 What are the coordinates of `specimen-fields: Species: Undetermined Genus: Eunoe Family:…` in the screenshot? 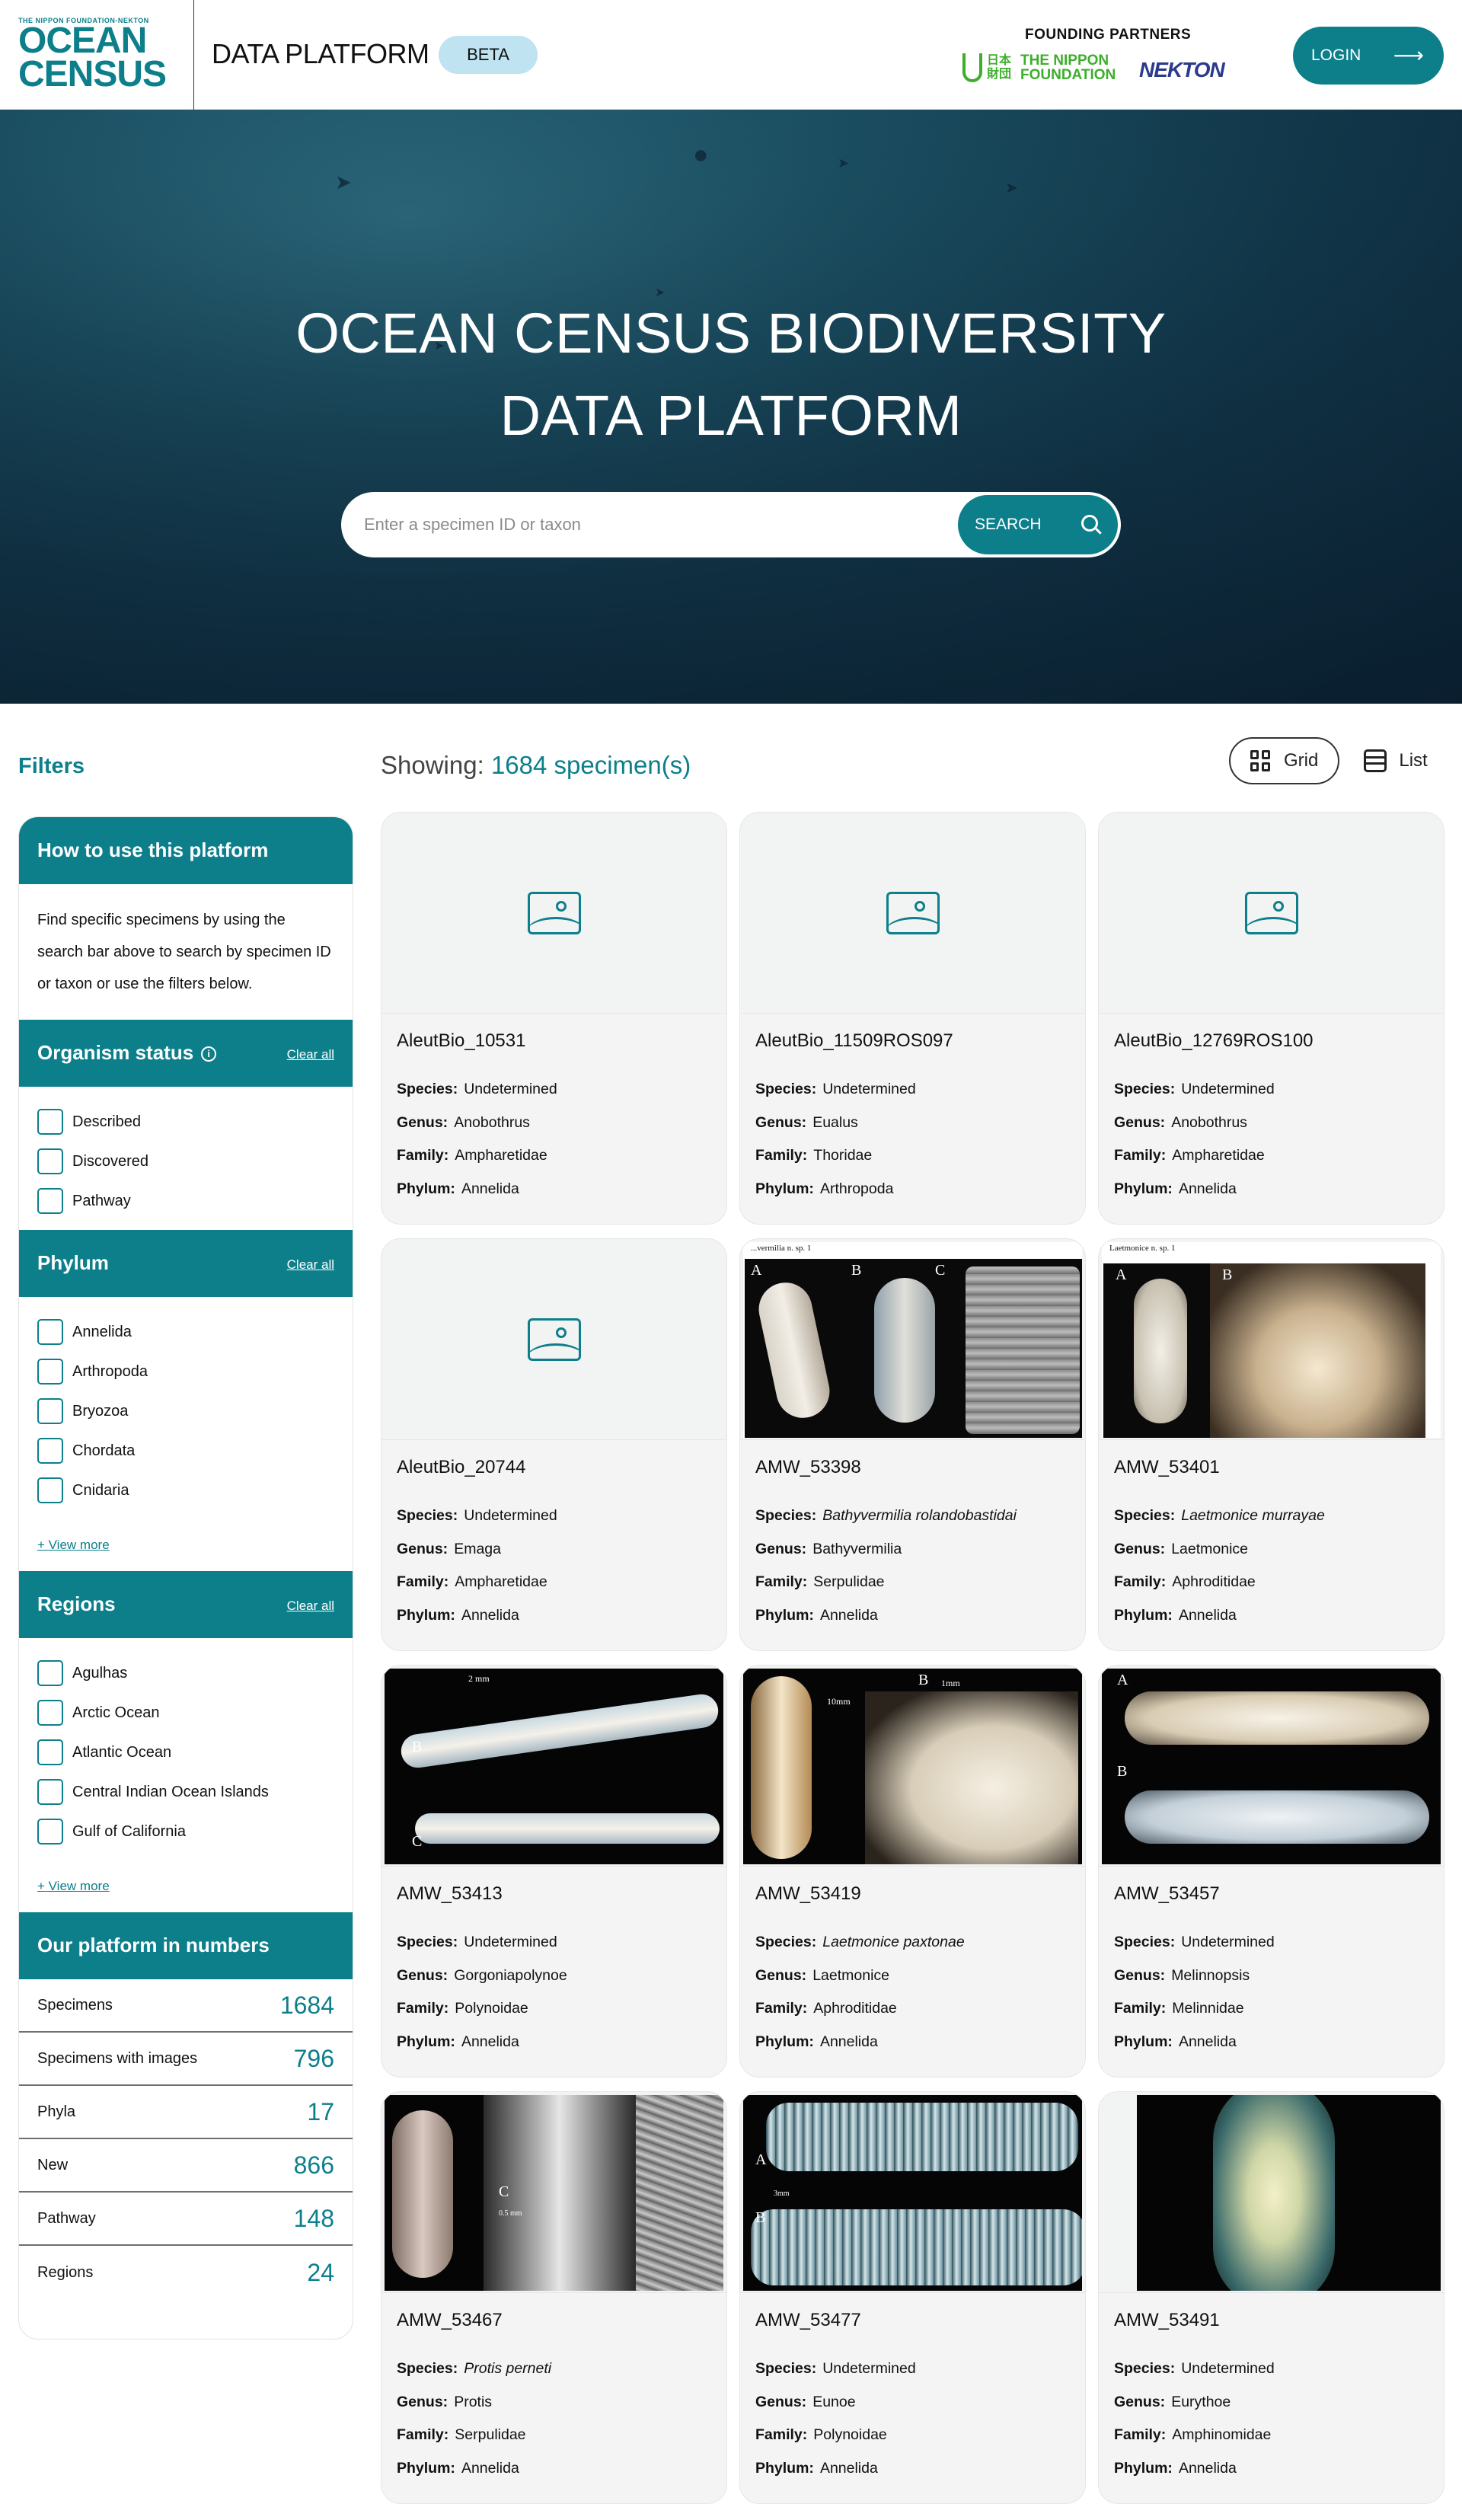 It's located at (835, 2426).